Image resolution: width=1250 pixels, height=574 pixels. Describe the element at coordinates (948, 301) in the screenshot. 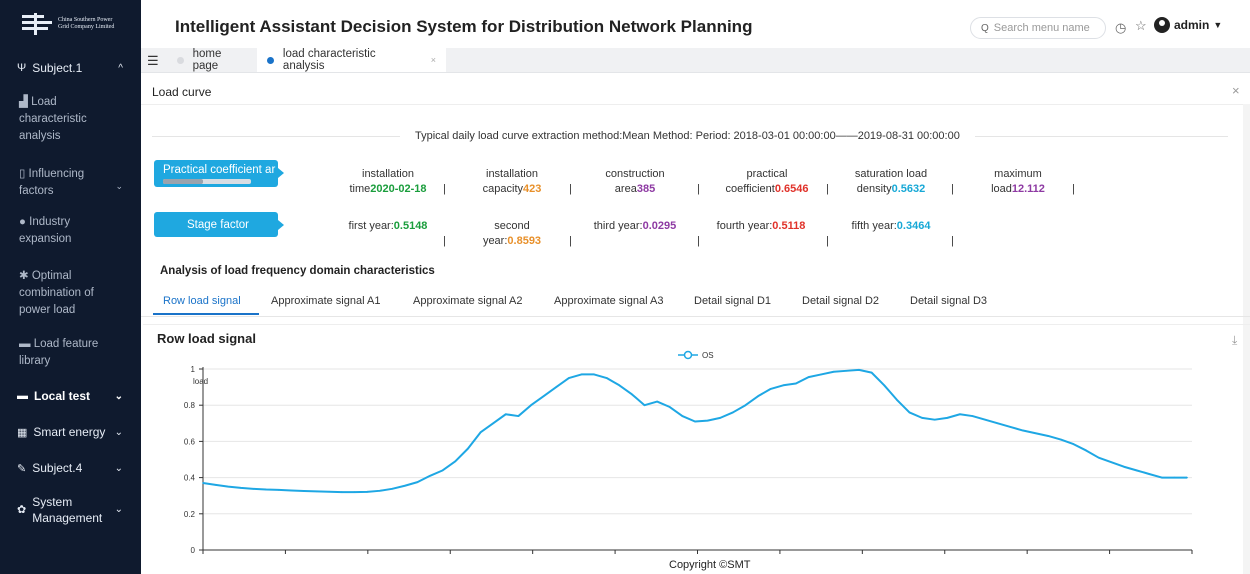

I see `signal-tab-6: Detail signal D3` at that location.